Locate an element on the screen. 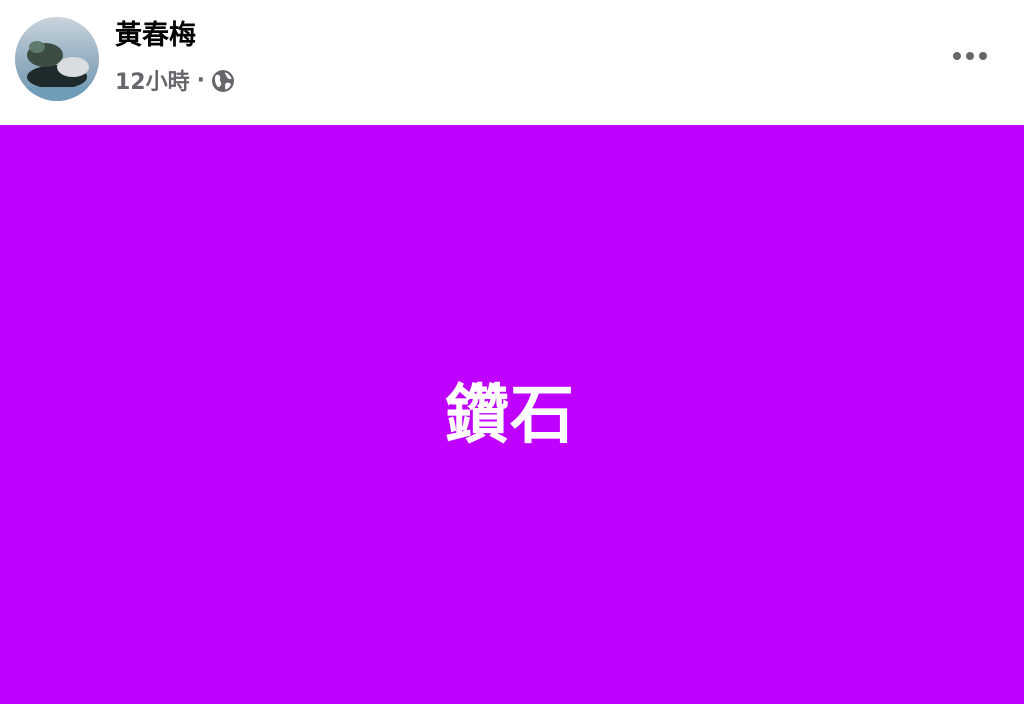 The image size is (1024, 704). avatar-image is located at coordinates (57, 59).